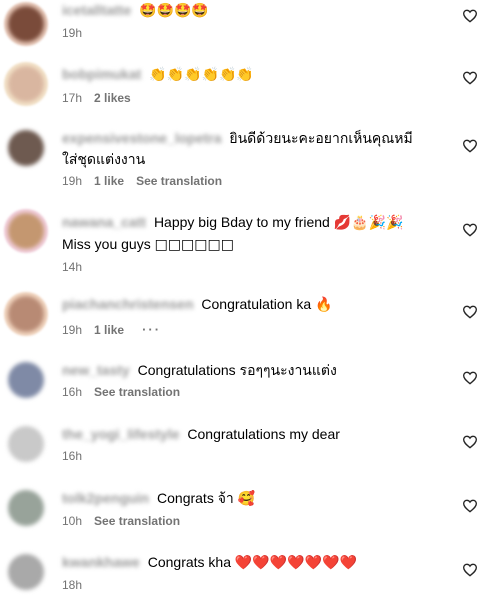 The height and width of the screenshot is (609, 488). What do you see at coordinates (96, 10) in the screenshot?
I see `comment-username: icetalltatte` at bounding box center [96, 10].